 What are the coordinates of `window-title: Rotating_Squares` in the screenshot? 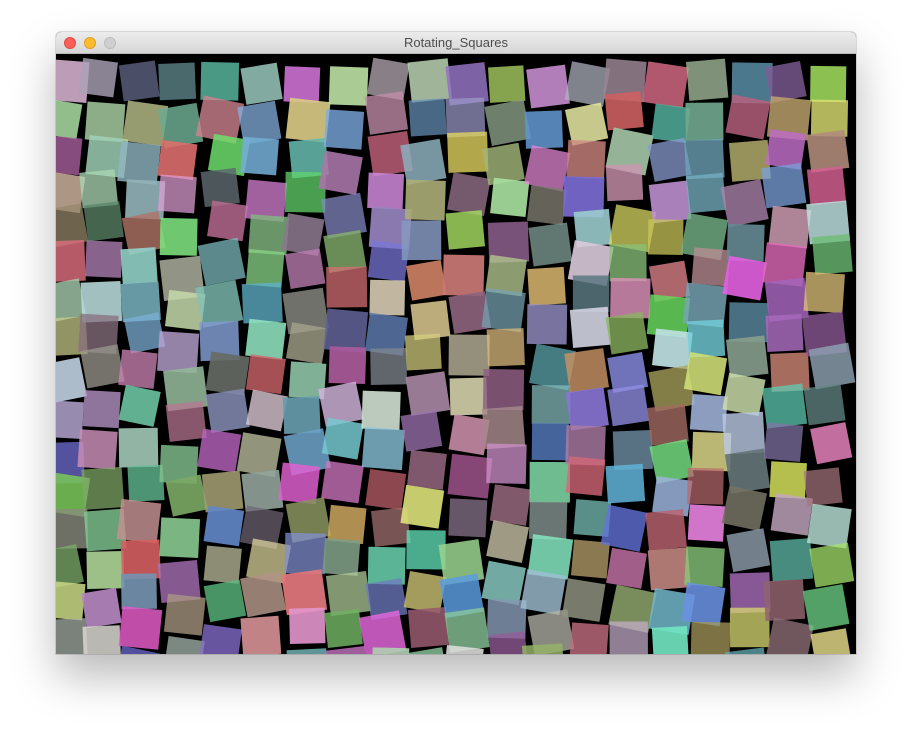 It's located at (456, 42).